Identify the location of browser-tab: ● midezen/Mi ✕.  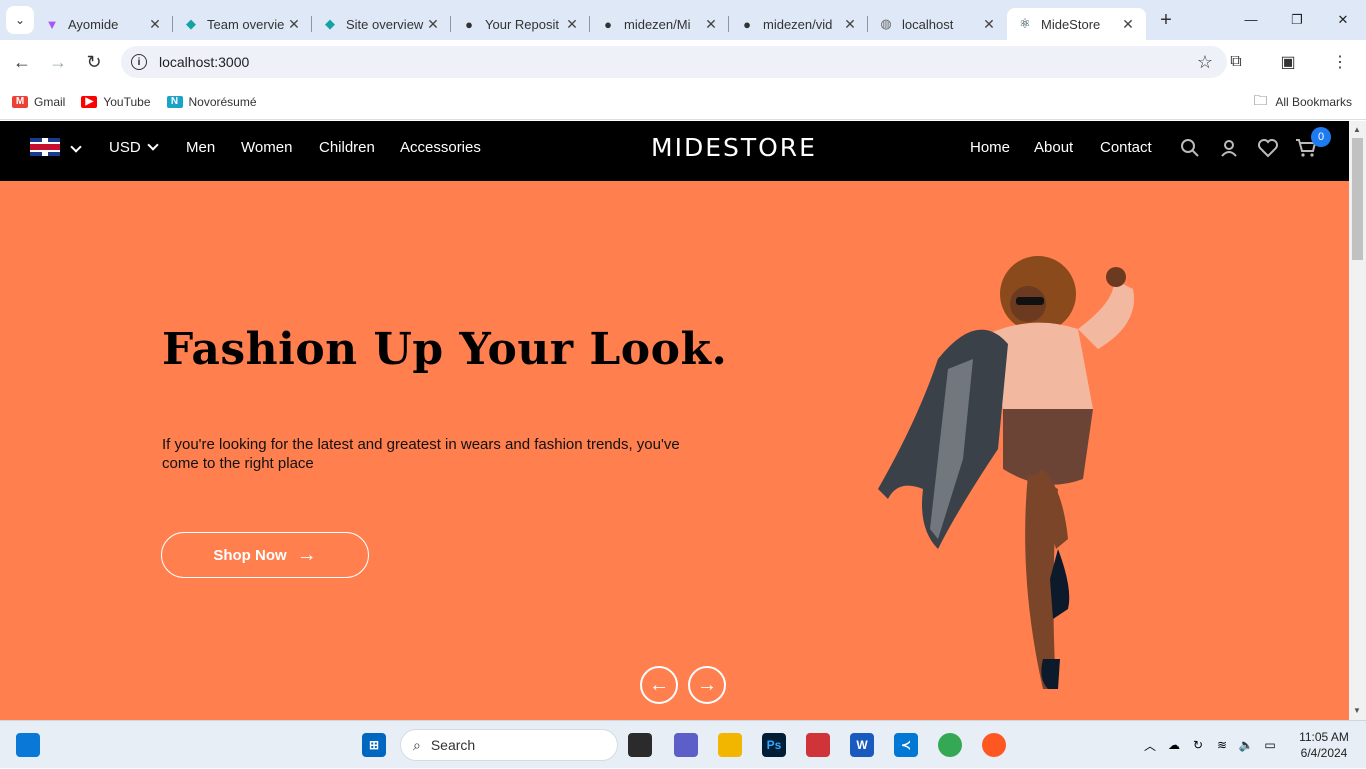
(659, 24).